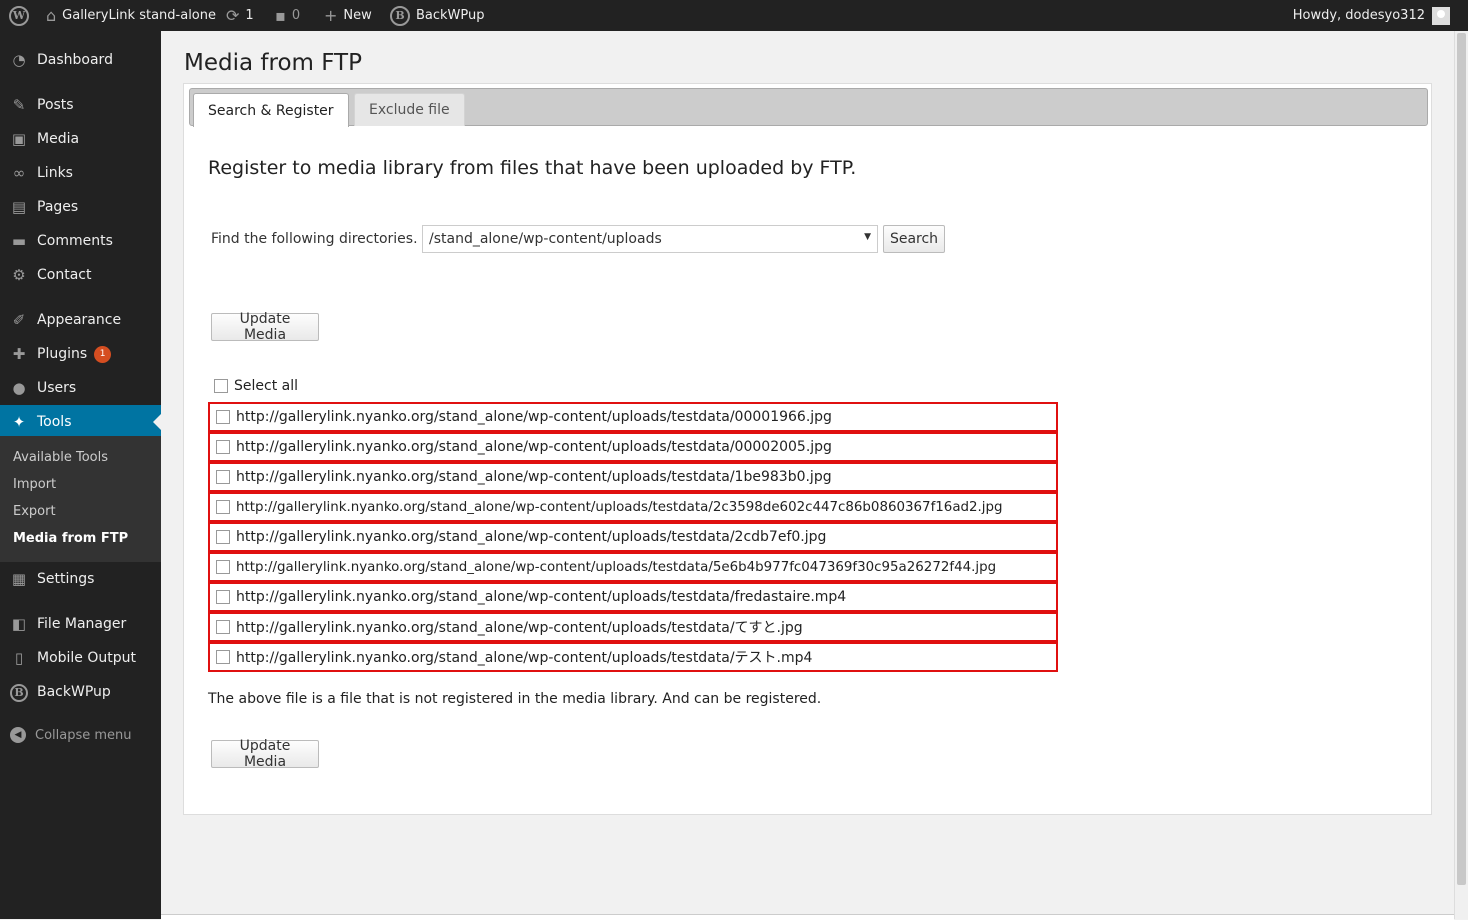 This screenshot has width=1468, height=920. Describe the element at coordinates (221, 386) in the screenshot. I see `select-all-checkbox` at that location.